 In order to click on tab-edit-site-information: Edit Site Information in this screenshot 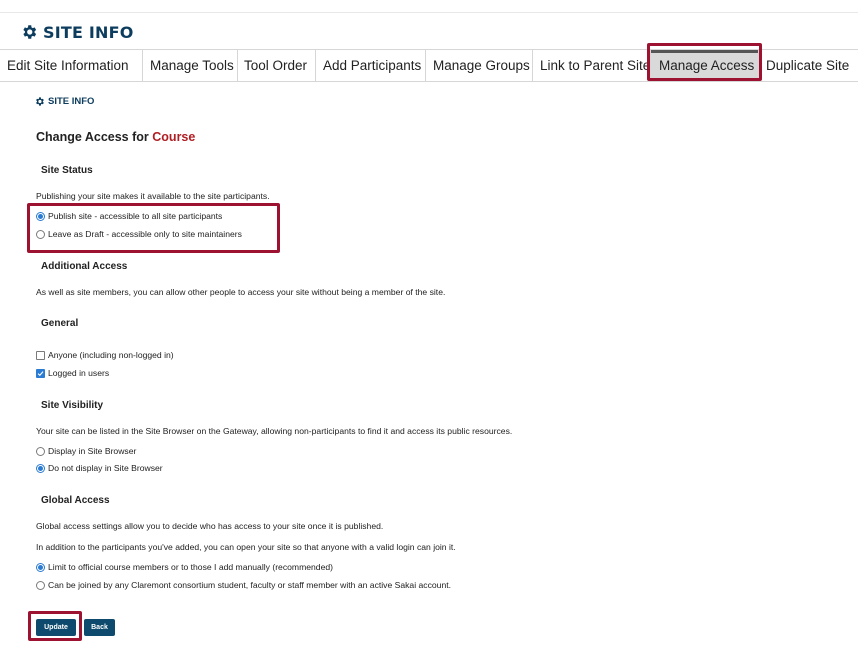, I will do `click(71, 65)`.